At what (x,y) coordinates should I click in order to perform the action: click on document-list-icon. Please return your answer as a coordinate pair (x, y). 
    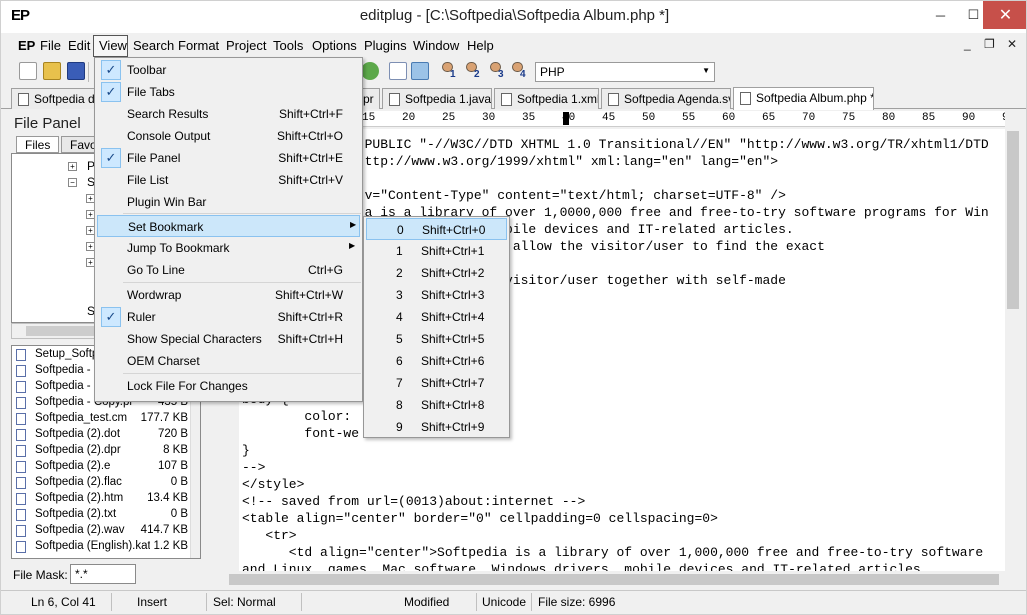
    Looking at the image, I should click on (398, 71).